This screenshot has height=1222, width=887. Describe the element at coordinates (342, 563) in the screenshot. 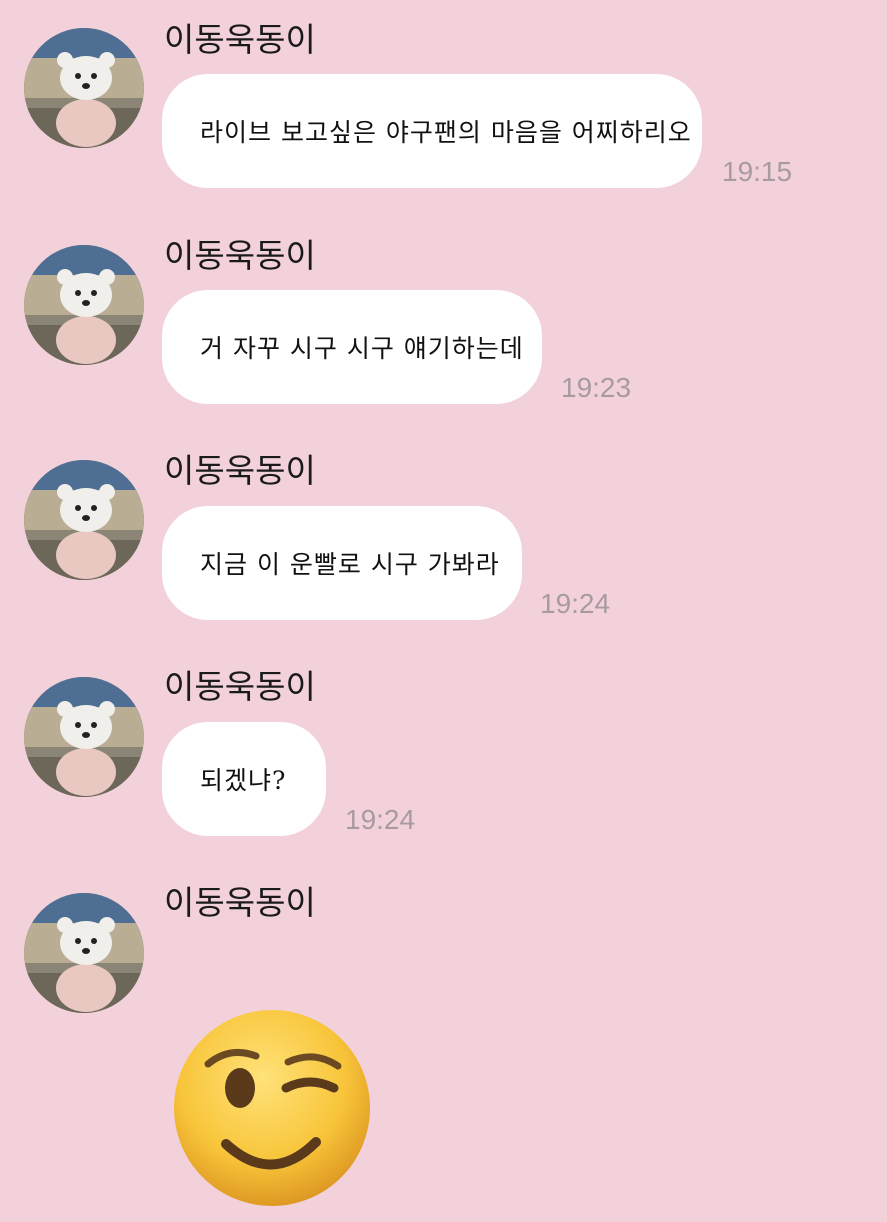

I see `message-bubble: 지금 이 운빨로 시구 가봐라` at that location.